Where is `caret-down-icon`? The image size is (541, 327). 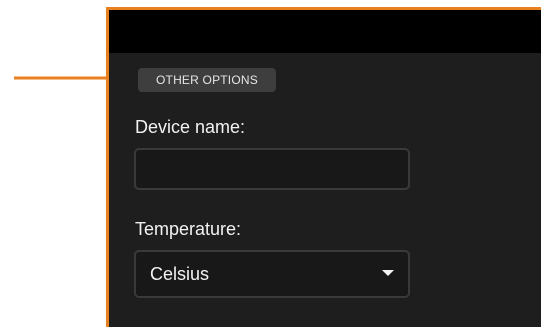
caret-down-icon is located at coordinates (388, 273).